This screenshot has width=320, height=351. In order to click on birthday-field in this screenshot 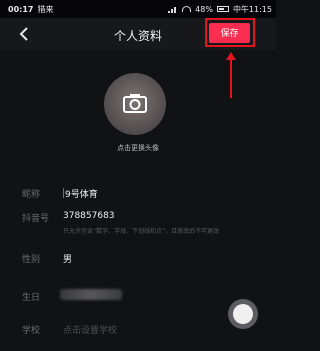, I will do `click(91, 294)`.